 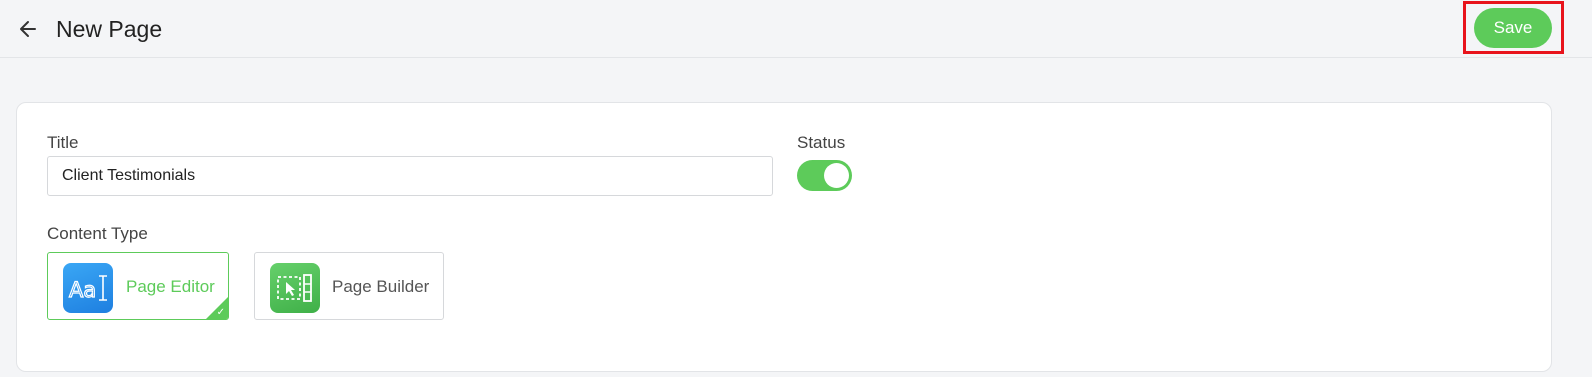 I want to click on status-toggle, so click(x=824, y=175).